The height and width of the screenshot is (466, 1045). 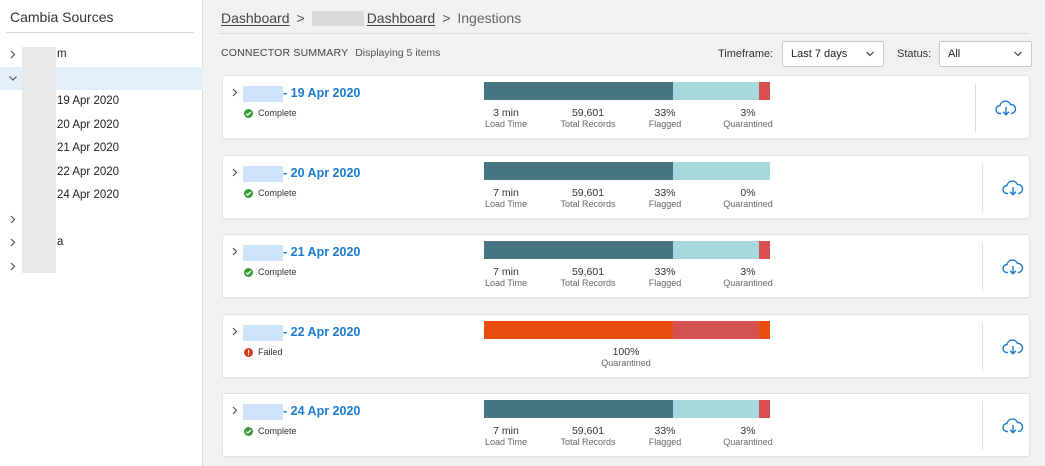 I want to click on status-text: Failed, so click(x=270, y=352).